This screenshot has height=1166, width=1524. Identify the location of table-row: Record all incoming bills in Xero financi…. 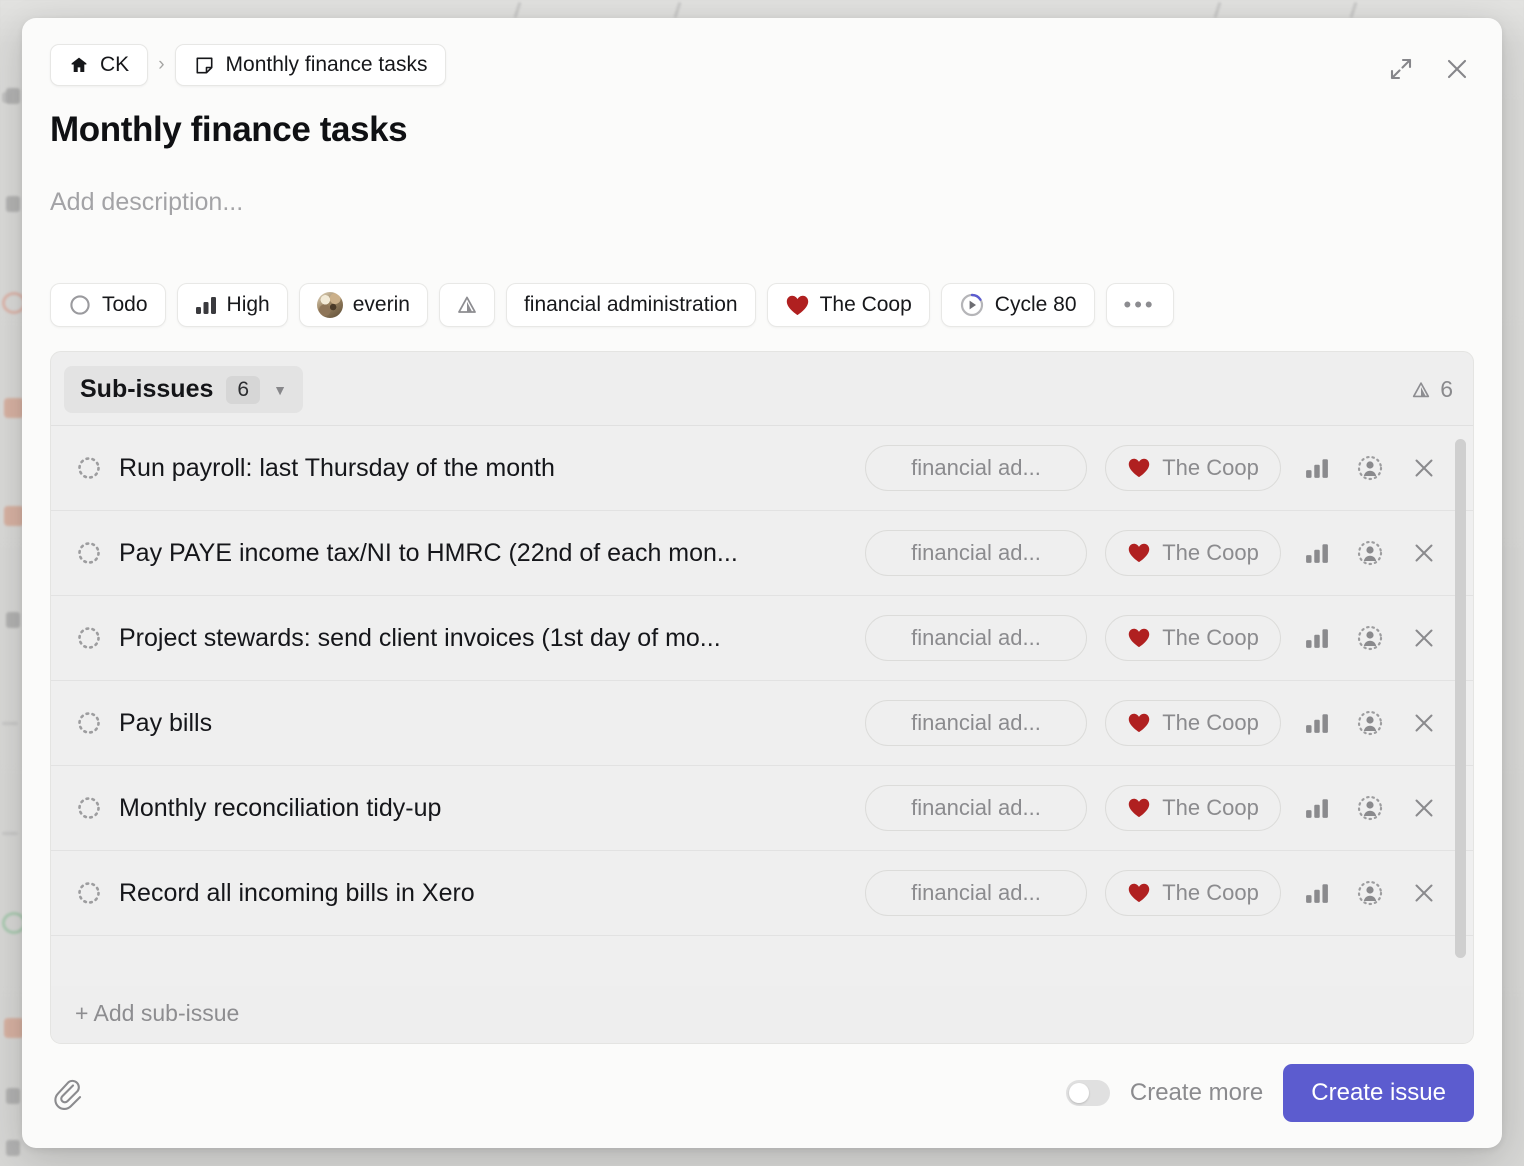
(762, 893).